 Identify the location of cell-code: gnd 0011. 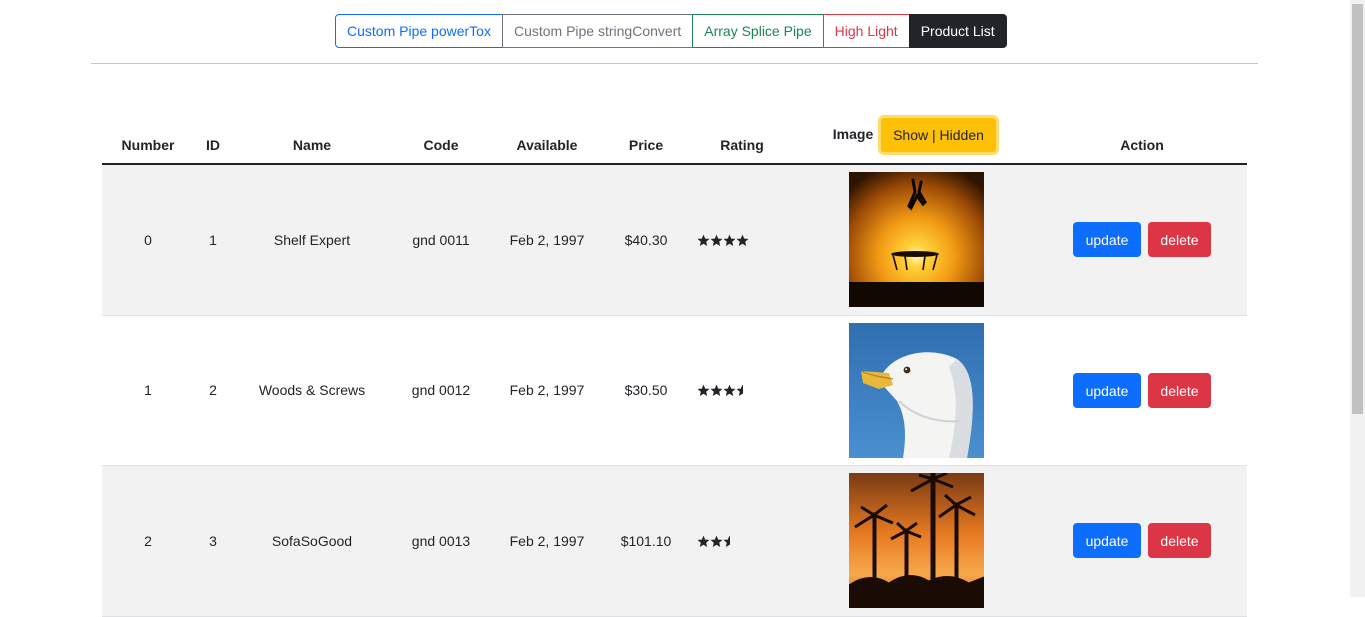
(441, 240).